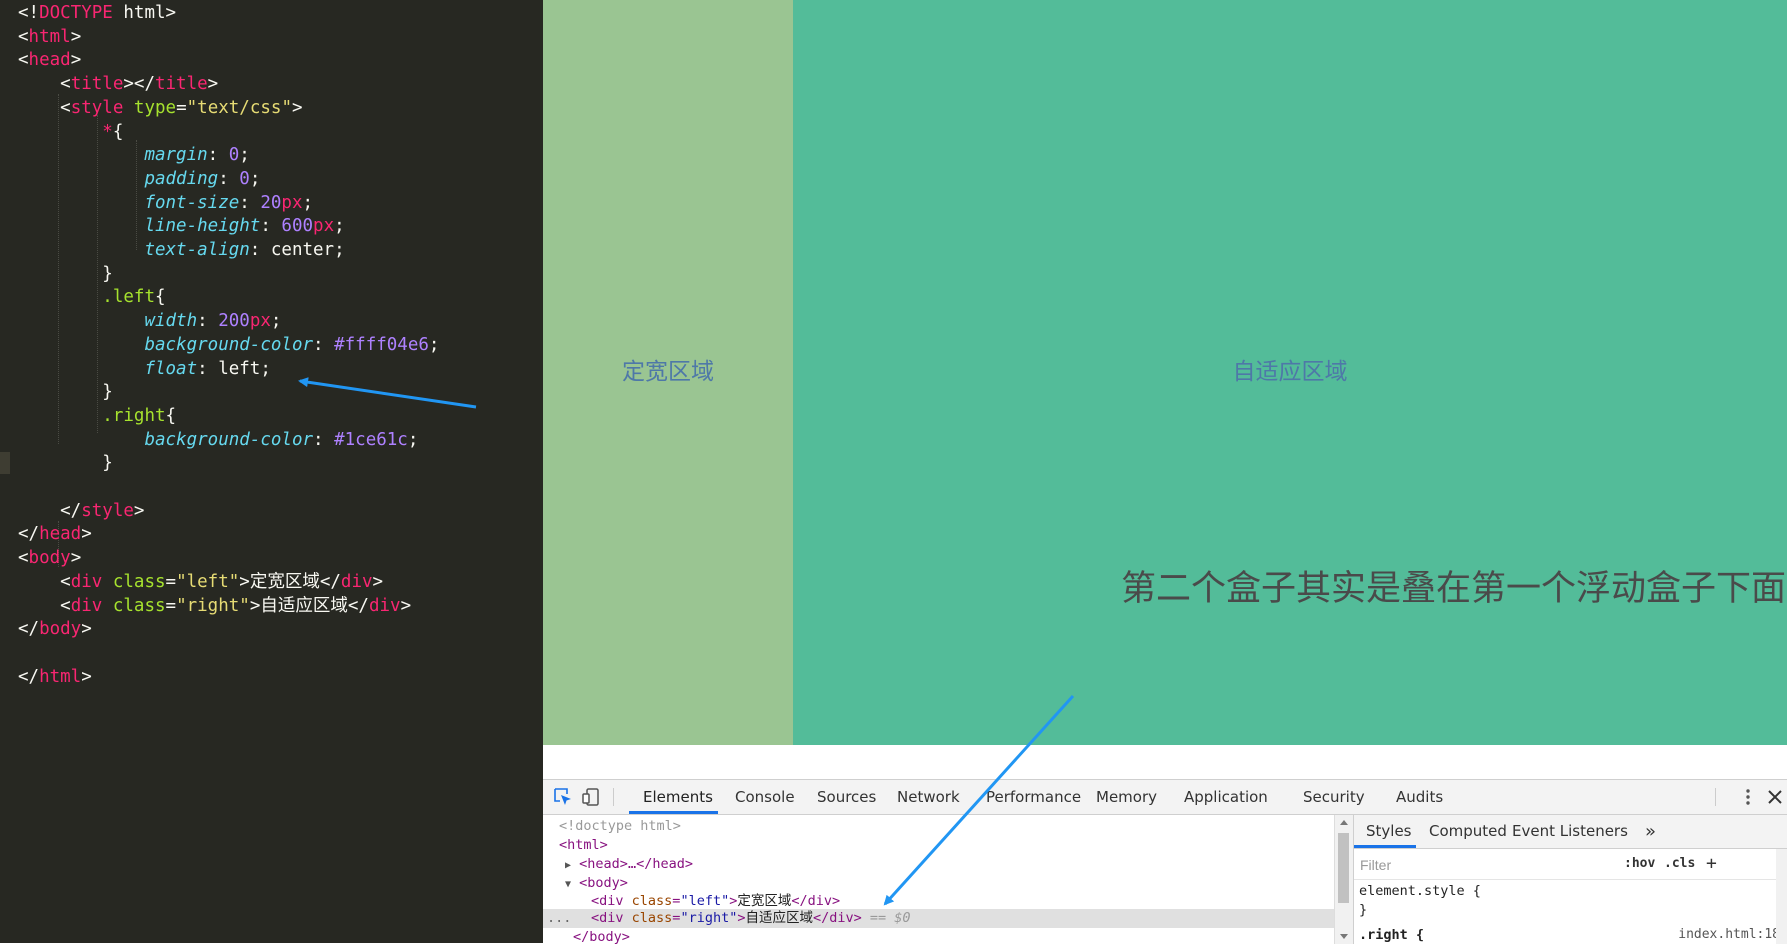  What do you see at coordinates (890, 918) in the screenshot?
I see `selected-marker: == $0` at bounding box center [890, 918].